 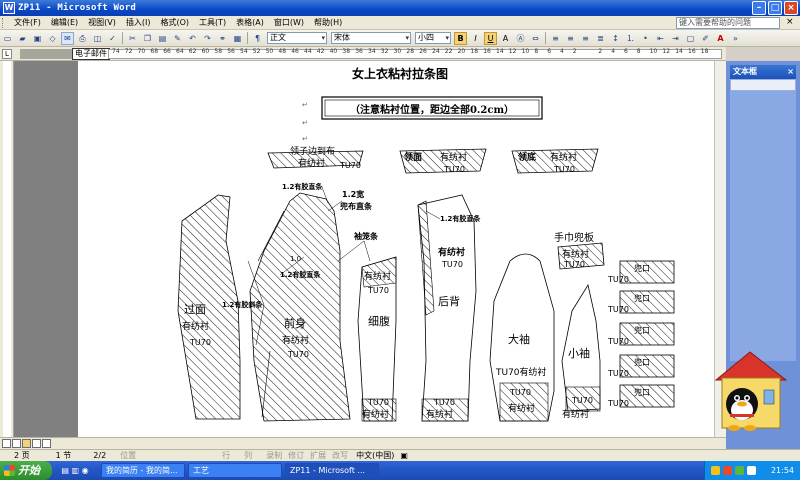 What do you see at coordinates (36, 443) in the screenshot?
I see `outline-view-button` at bounding box center [36, 443].